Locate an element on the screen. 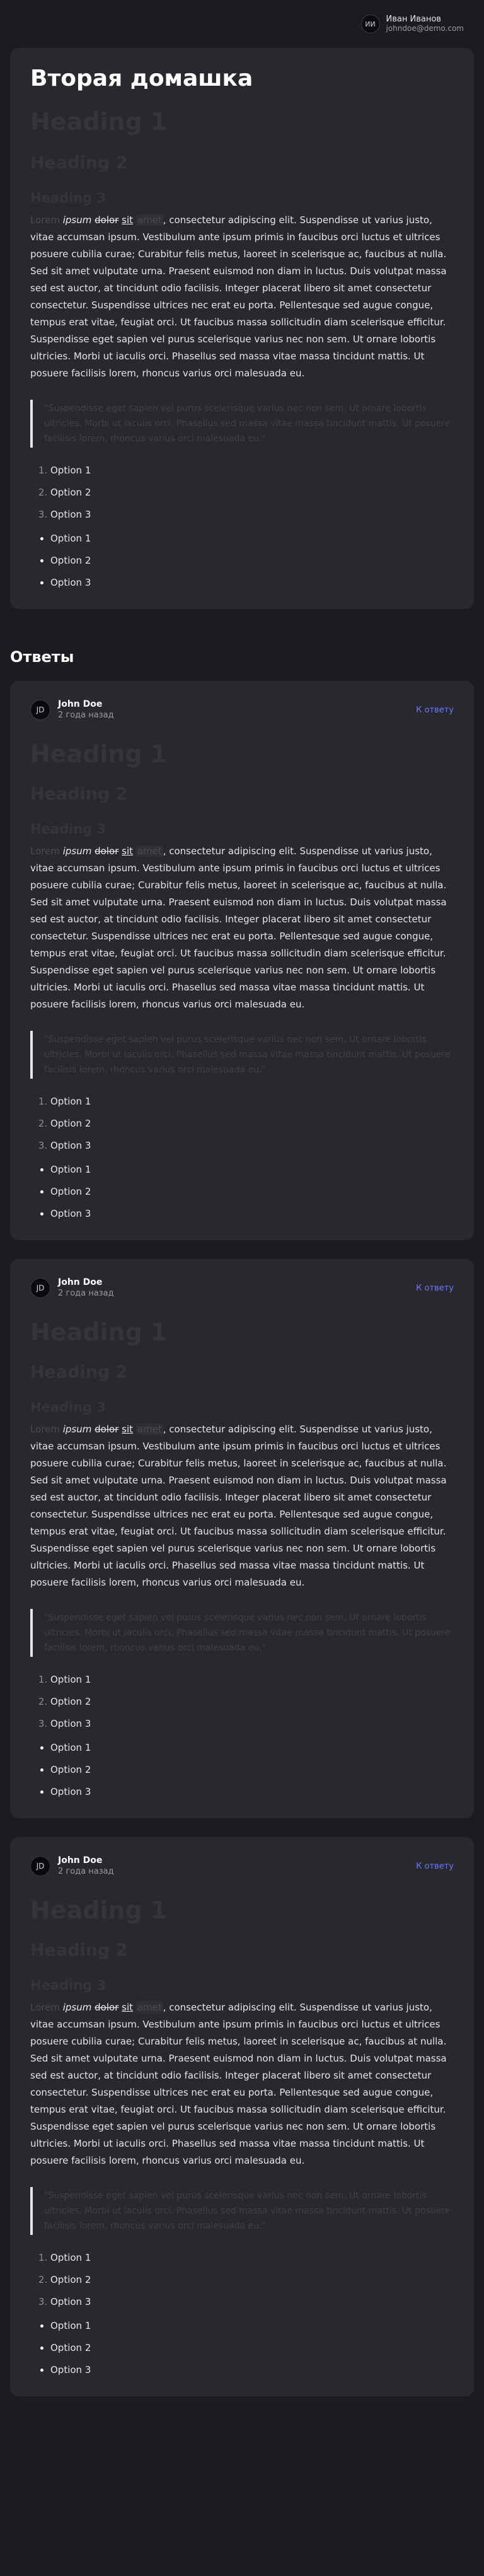  user-menu: ИИ Иван Иванов johndoe@demo.com is located at coordinates (412, 24).